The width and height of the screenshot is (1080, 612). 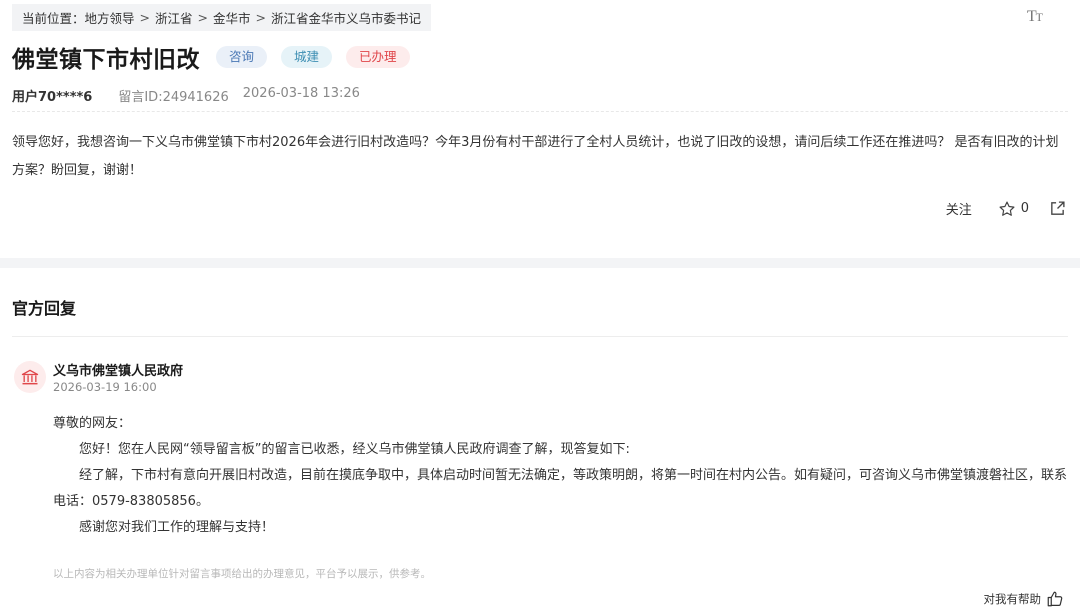 I want to click on building-icon, so click(x=30, y=377).